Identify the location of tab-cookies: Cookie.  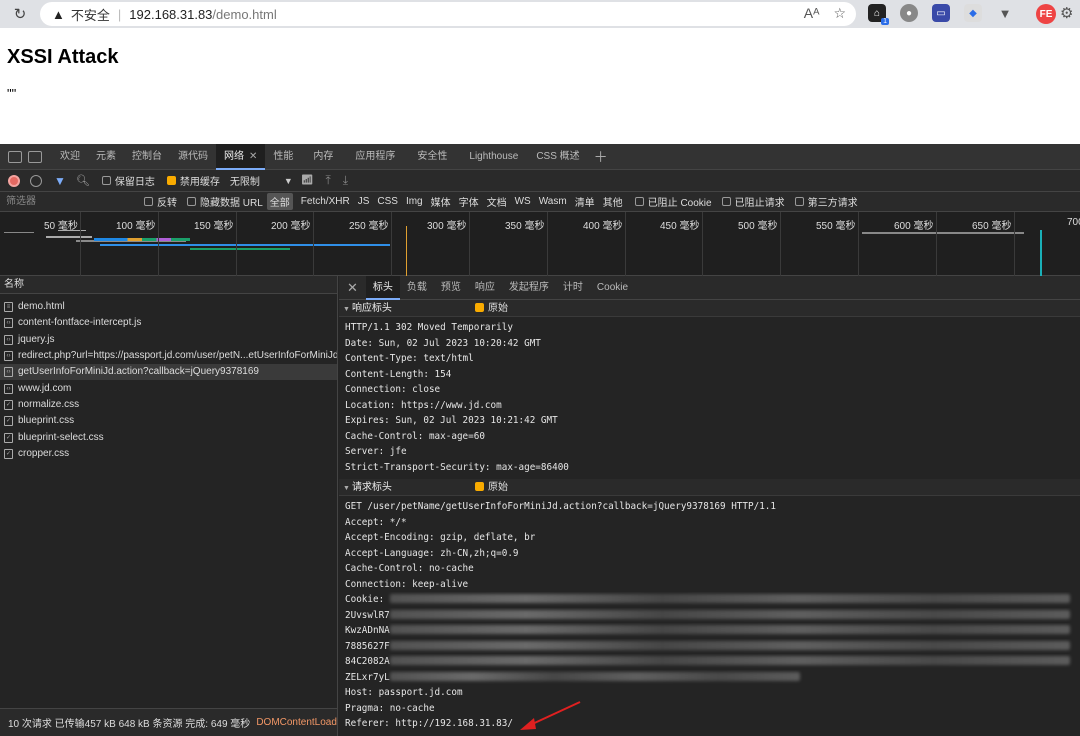
(612, 288).